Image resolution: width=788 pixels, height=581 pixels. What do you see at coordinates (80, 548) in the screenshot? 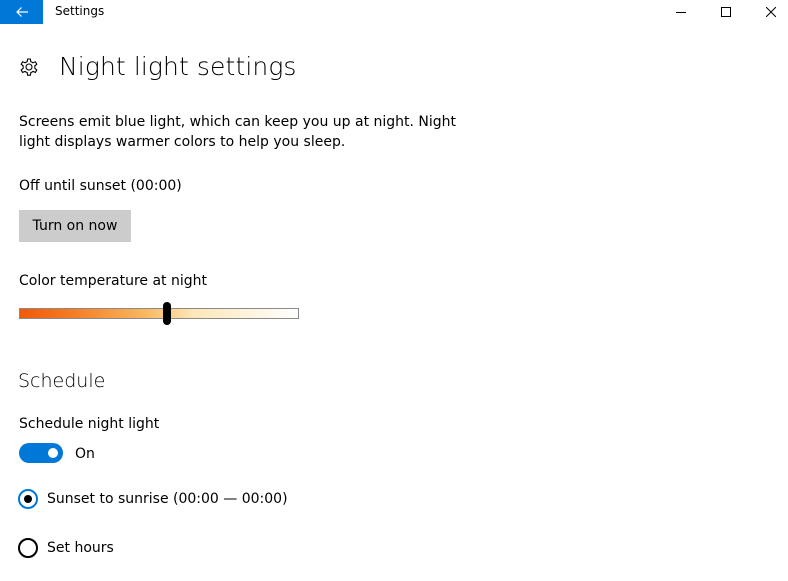
I see `radio-label: Set hours` at bounding box center [80, 548].